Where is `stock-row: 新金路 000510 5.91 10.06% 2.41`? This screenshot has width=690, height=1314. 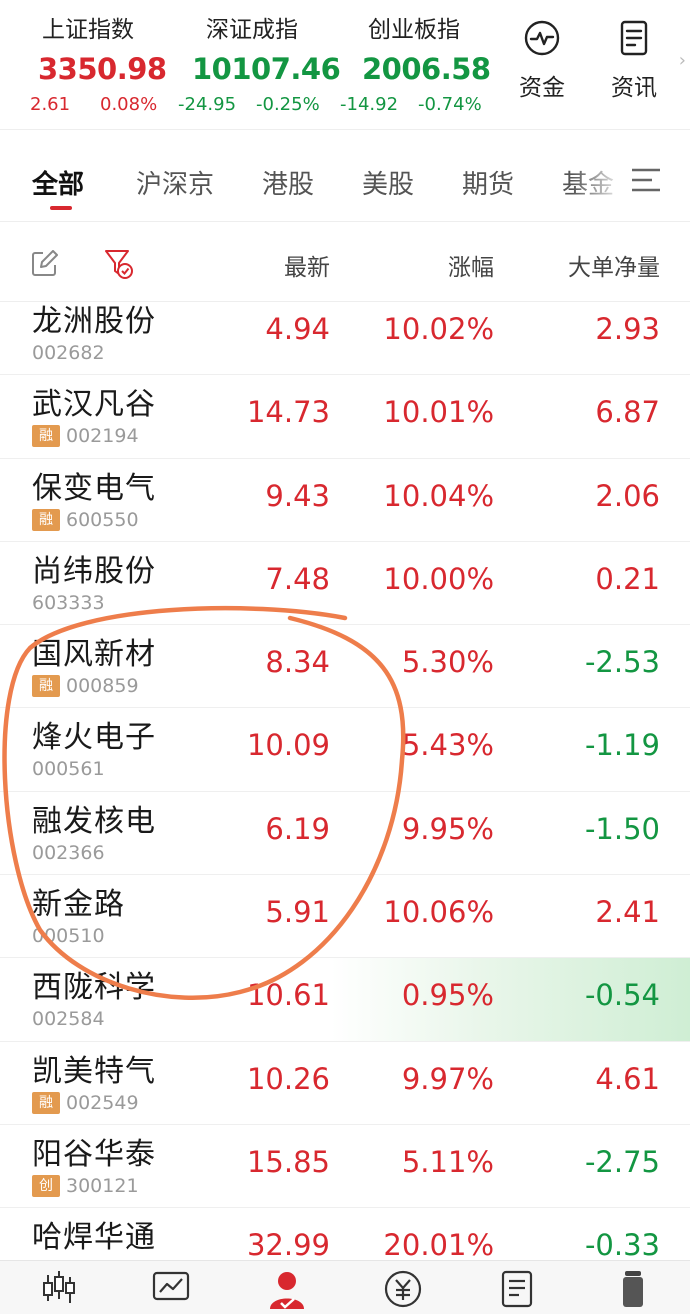
stock-row: 新金路 000510 5.91 10.06% 2.41 is located at coordinates (345, 917).